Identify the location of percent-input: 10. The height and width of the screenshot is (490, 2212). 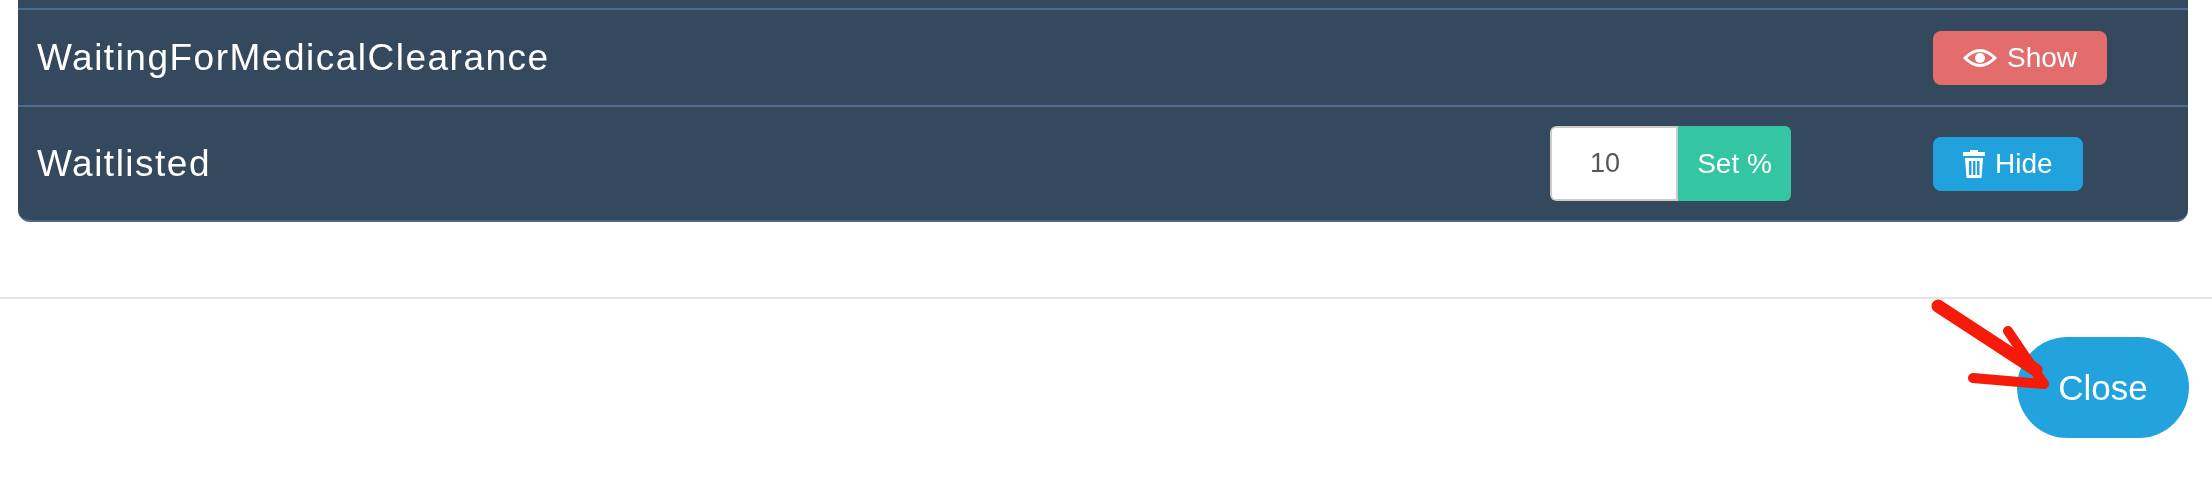
(1614, 163).